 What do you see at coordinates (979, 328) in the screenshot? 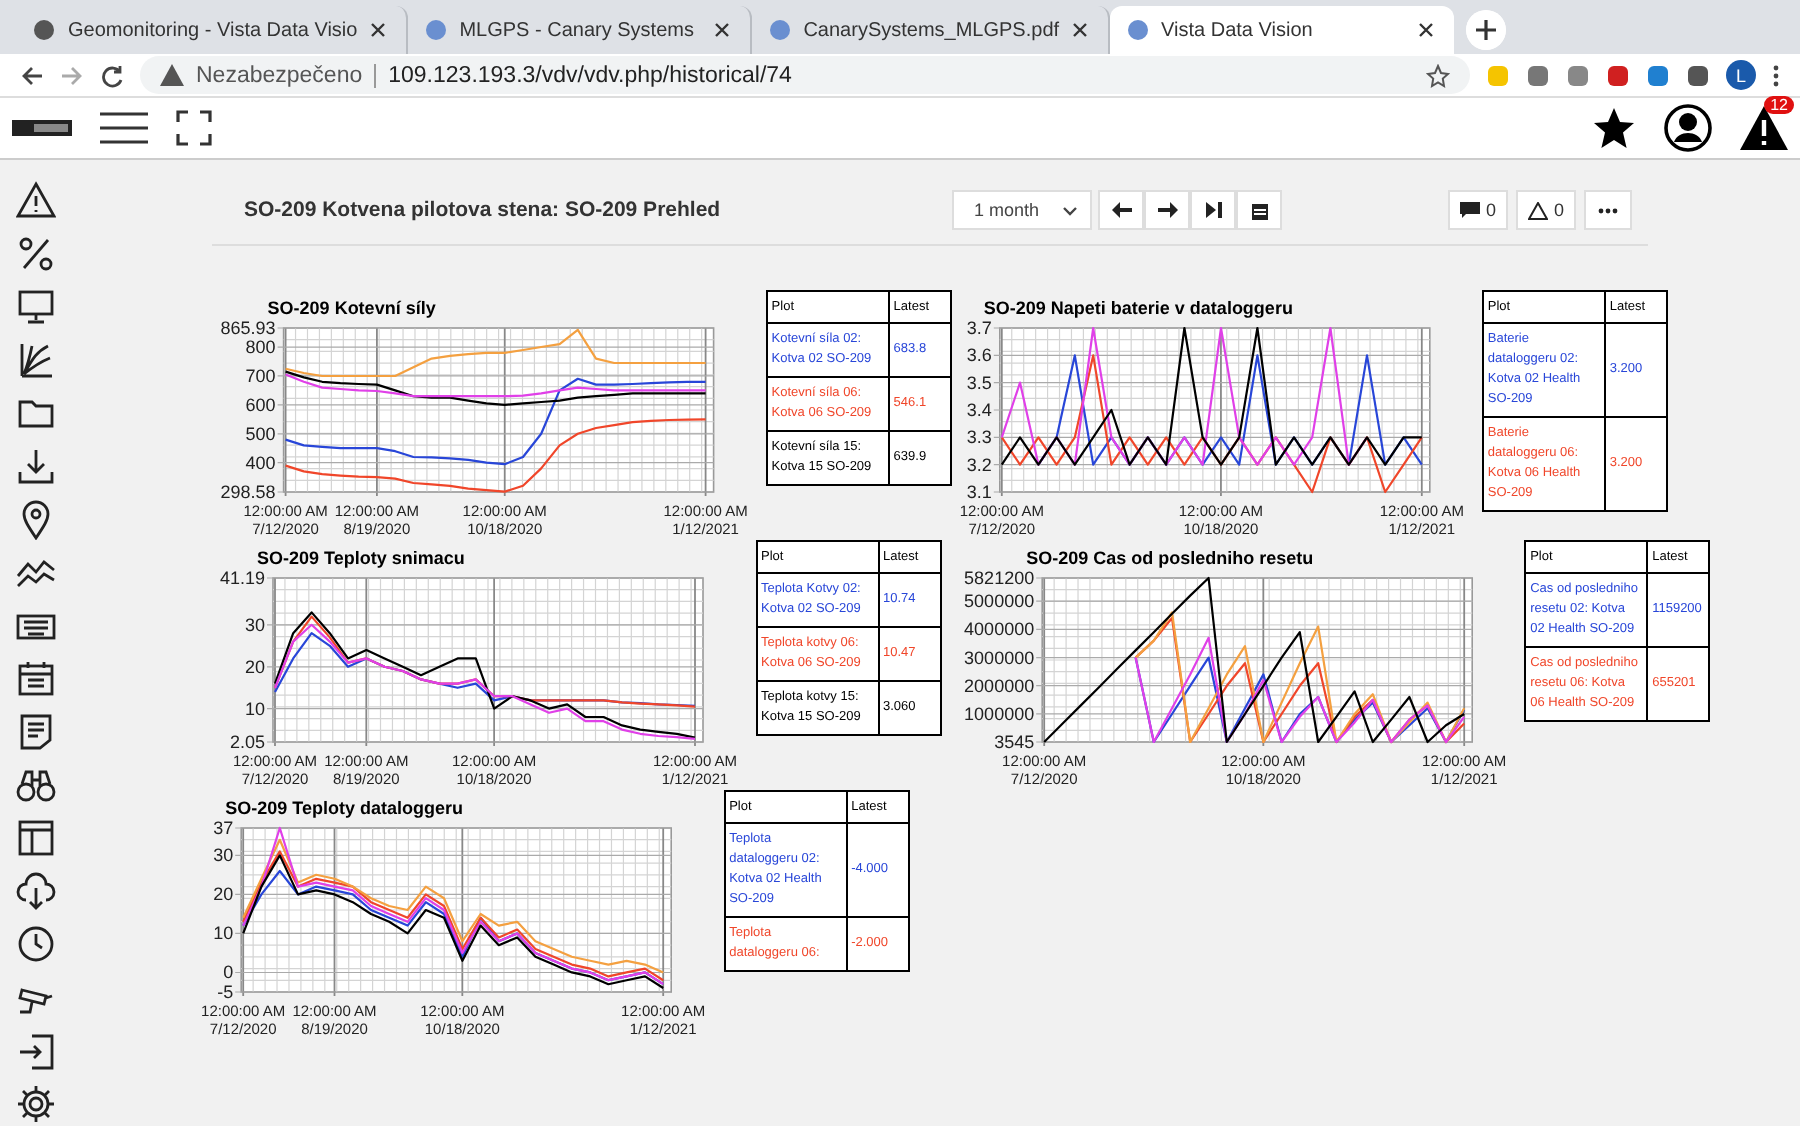
I see `axis-tick-label: 3.7` at bounding box center [979, 328].